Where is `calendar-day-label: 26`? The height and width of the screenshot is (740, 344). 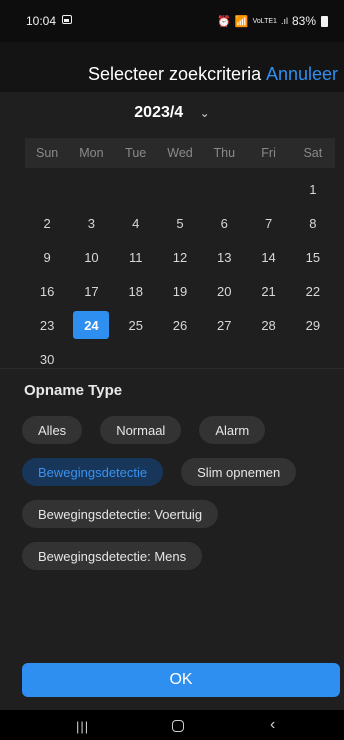
calendar-day-label: 26 is located at coordinates (180, 325).